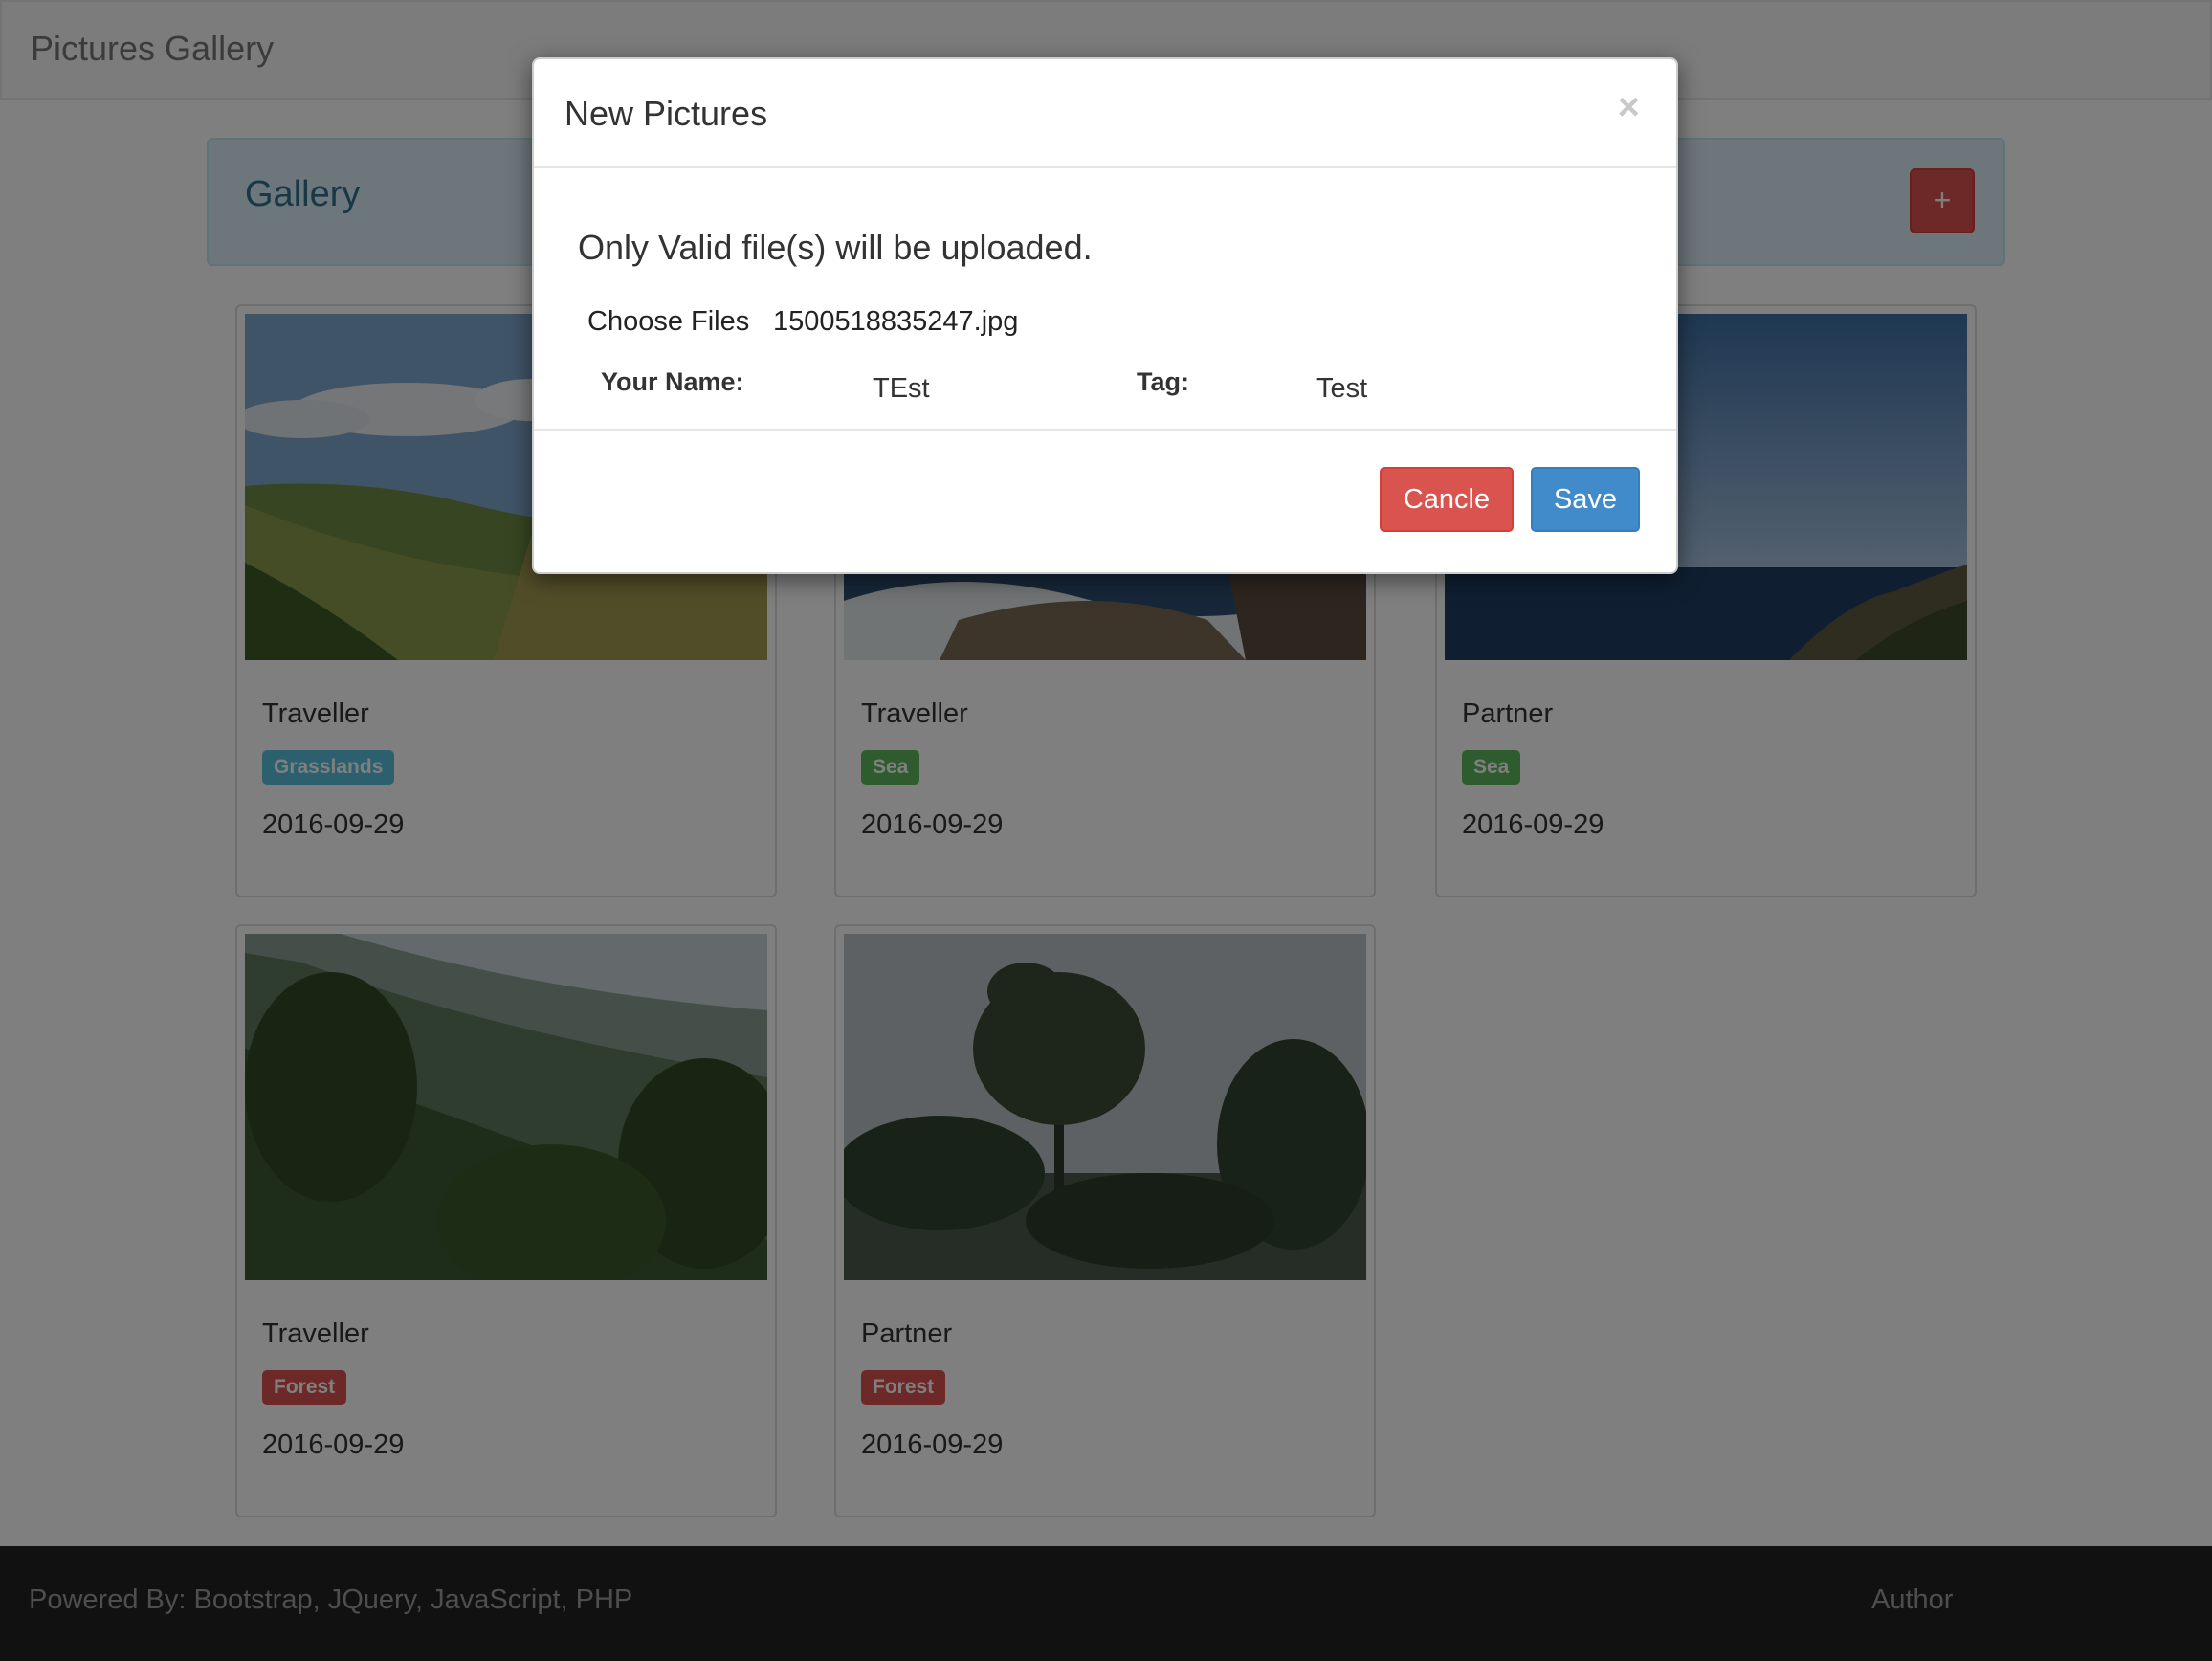 This screenshot has height=1661, width=2212. I want to click on close-icon: ×, so click(1629, 107).